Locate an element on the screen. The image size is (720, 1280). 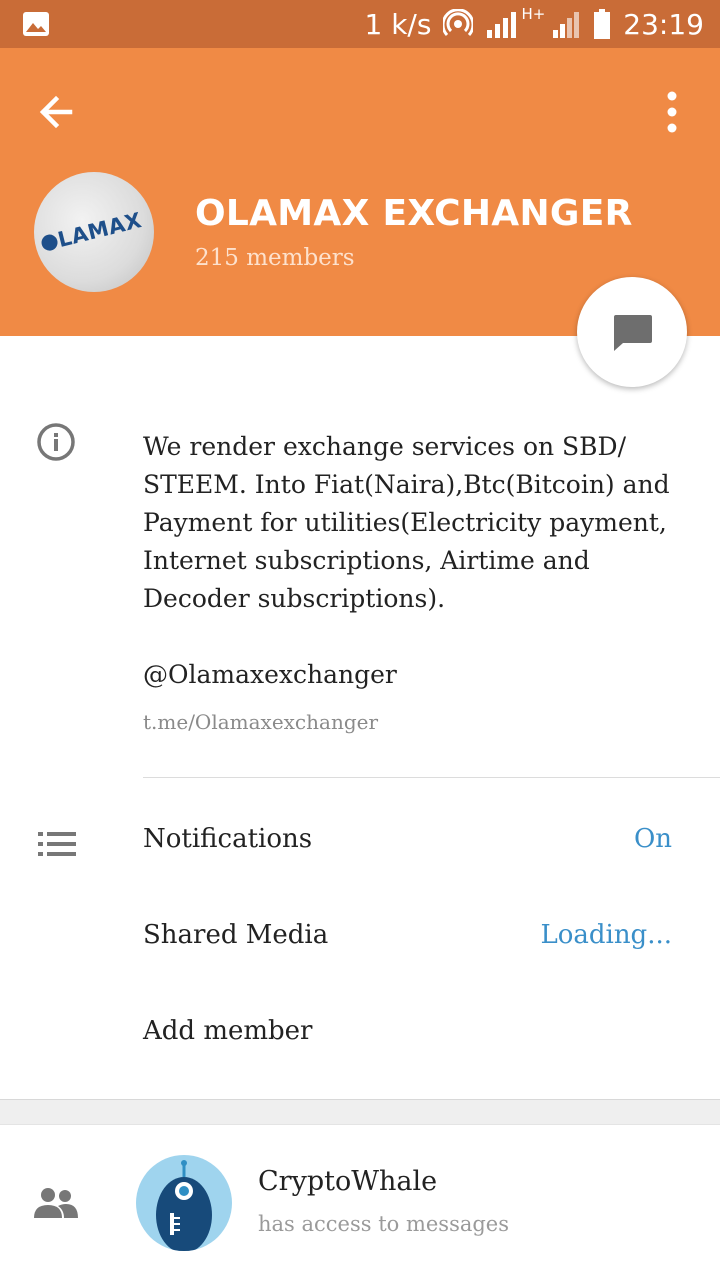
member-avatar is located at coordinates (184, 1203).